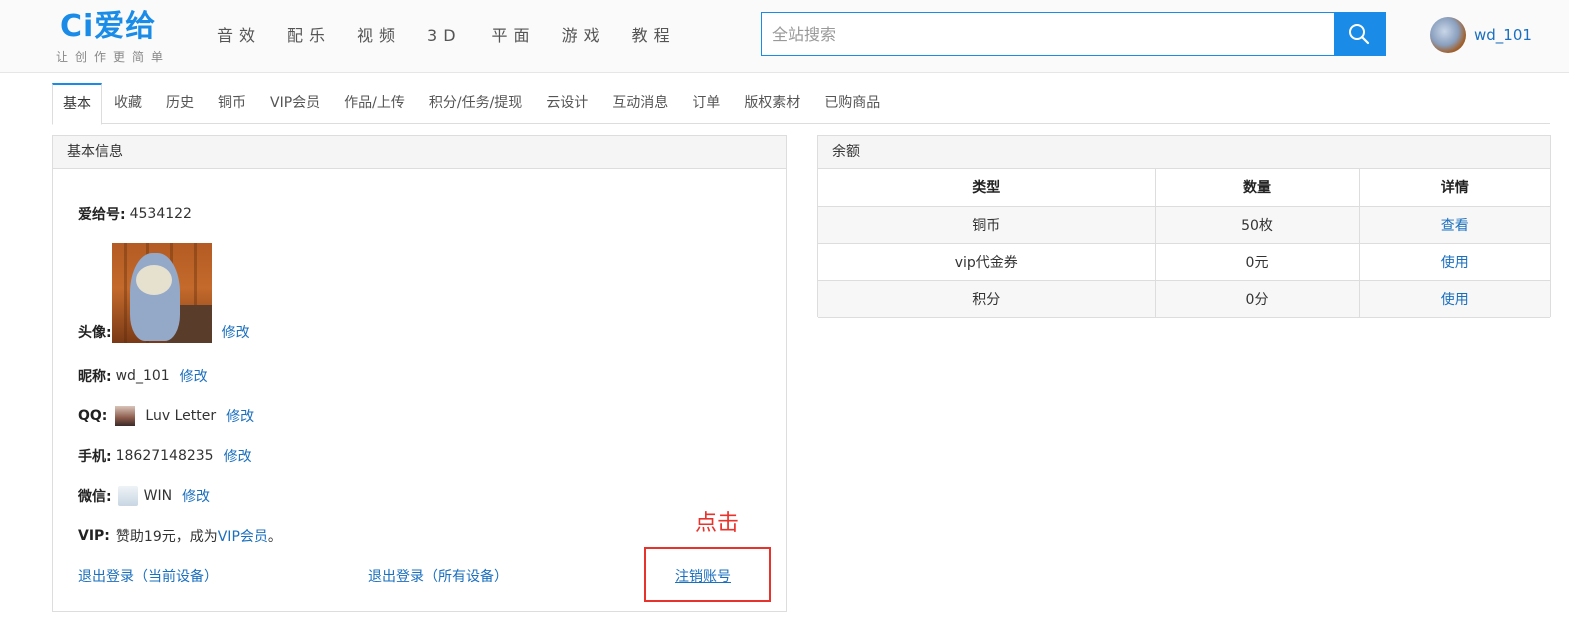 This screenshot has height=627, width=1569. What do you see at coordinates (293, 576) in the screenshot?
I see `logout-row: 退出登录（当前设备） 退出登录（所有设备）` at bounding box center [293, 576].